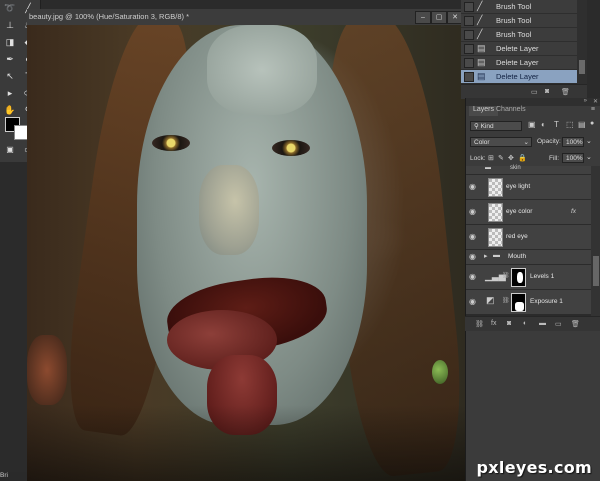 The width and height of the screenshot is (600, 481). I want to click on eraser-icon: ◨, so click(10, 42).